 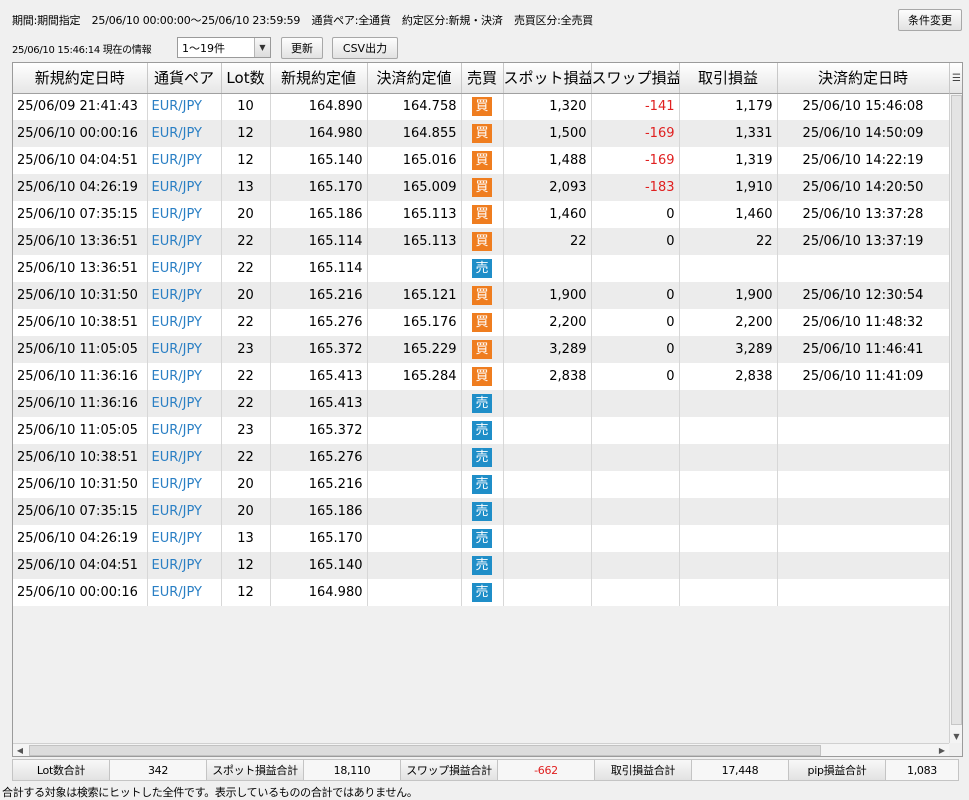 I want to click on col-header-side: 売買, so click(x=482, y=78).